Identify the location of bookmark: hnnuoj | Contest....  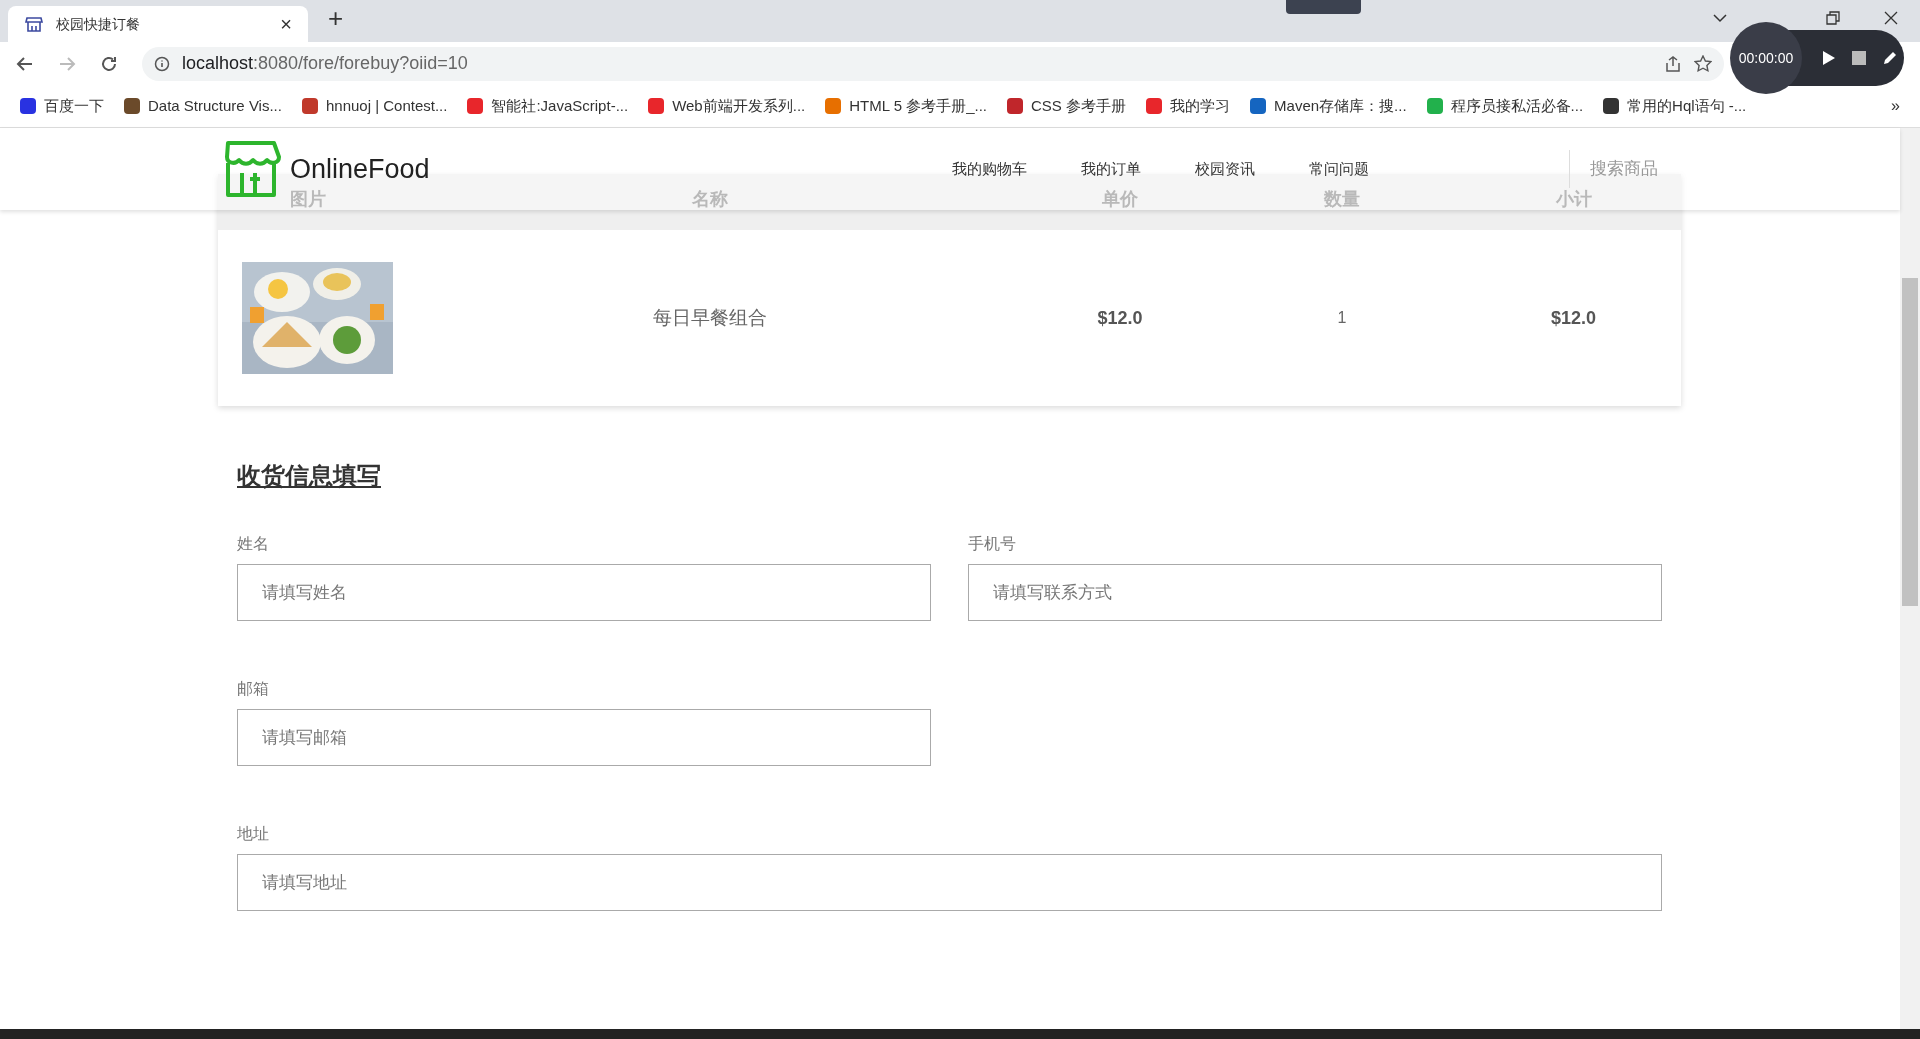
(374, 106).